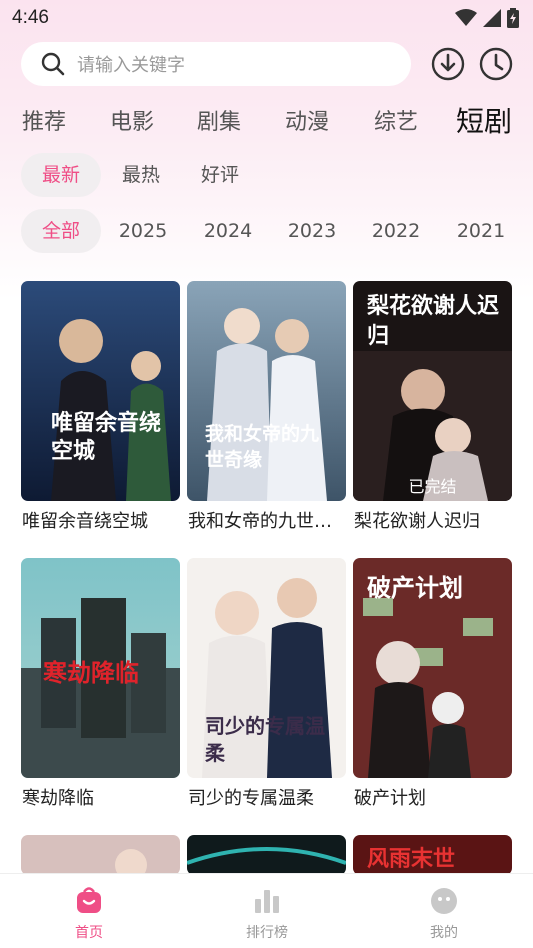 The height and width of the screenshot is (948, 533). What do you see at coordinates (466, 17) in the screenshot?
I see `wifi-icon` at bounding box center [466, 17].